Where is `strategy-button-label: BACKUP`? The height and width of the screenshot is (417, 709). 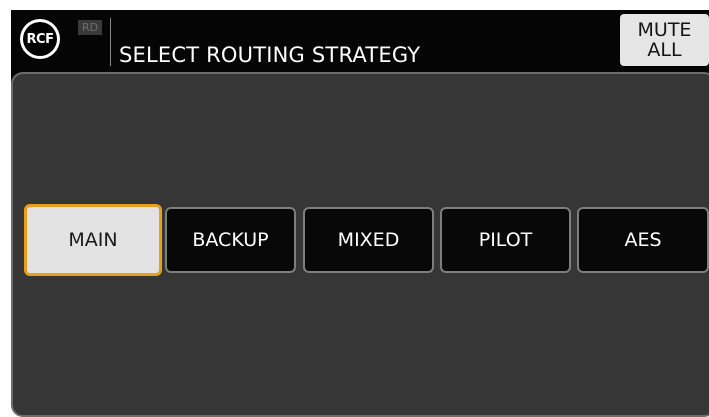
strategy-button-label: BACKUP is located at coordinates (230, 240).